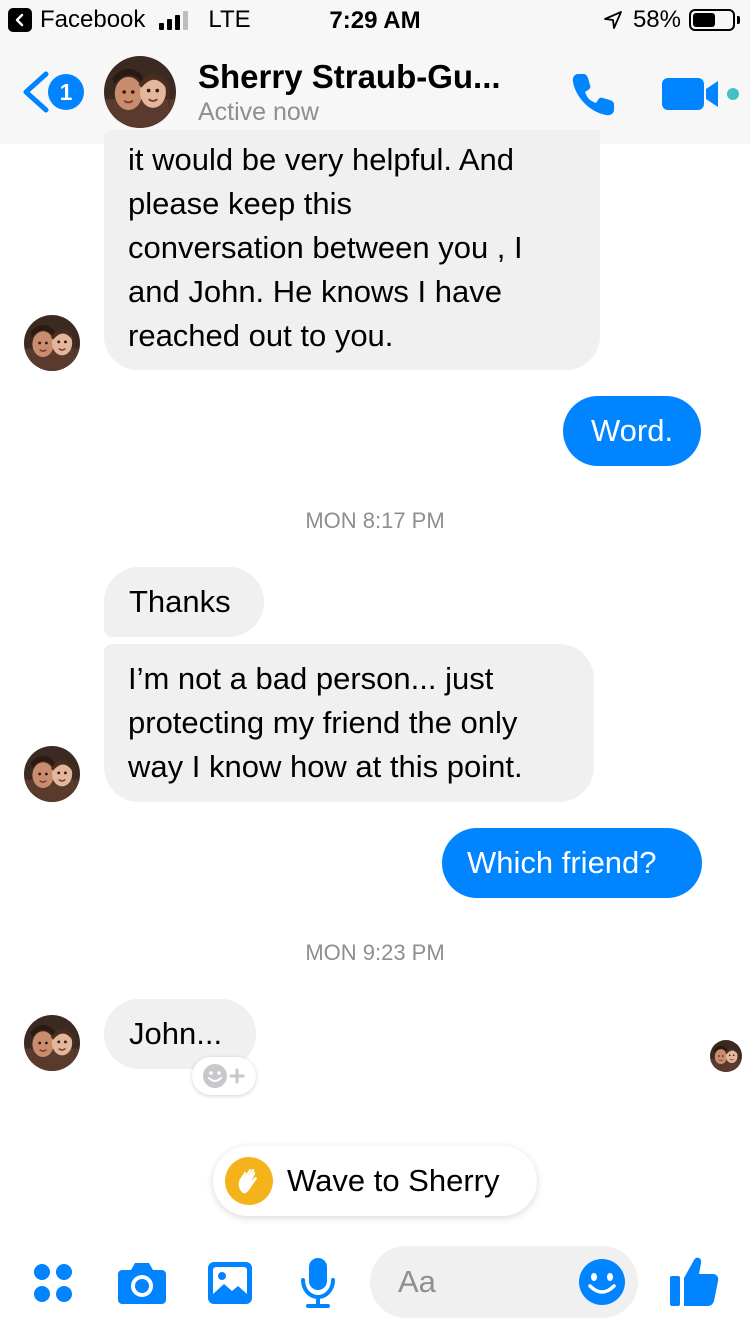 The image size is (750, 1334). Describe the element at coordinates (375, 520) in the screenshot. I see `timestamp: MON 8:17 PM` at that location.